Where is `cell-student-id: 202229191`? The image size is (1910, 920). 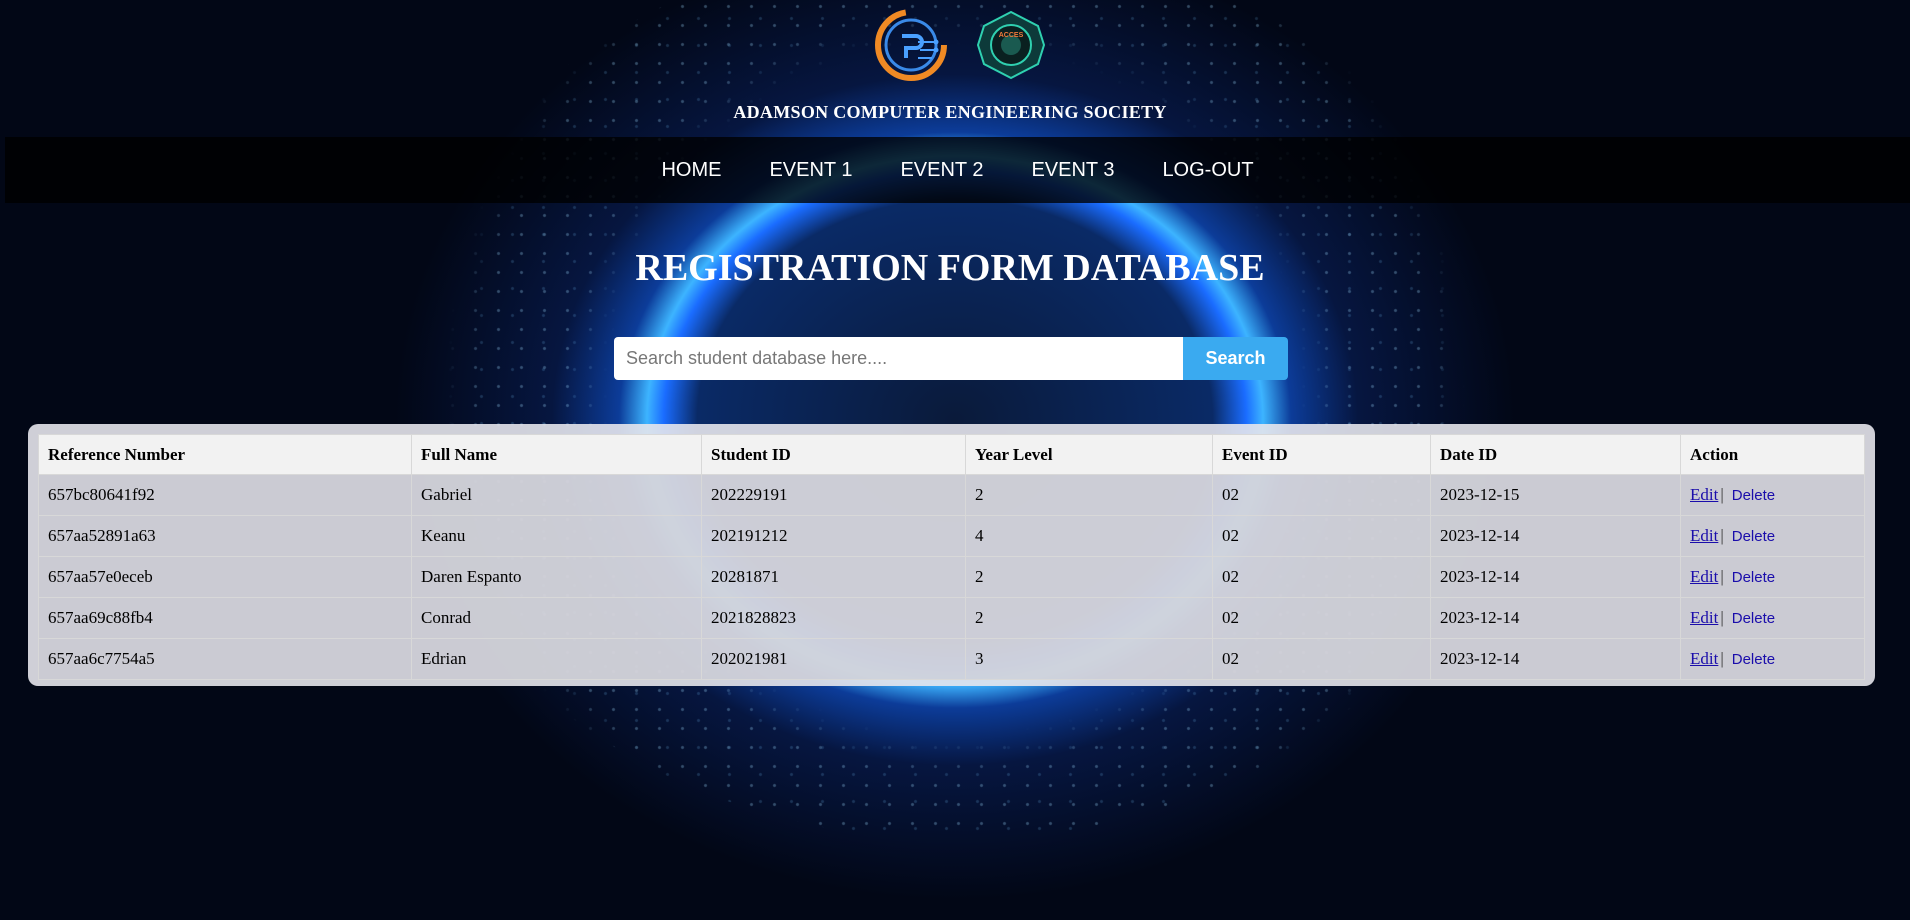
cell-student-id: 202229191 is located at coordinates (833, 495).